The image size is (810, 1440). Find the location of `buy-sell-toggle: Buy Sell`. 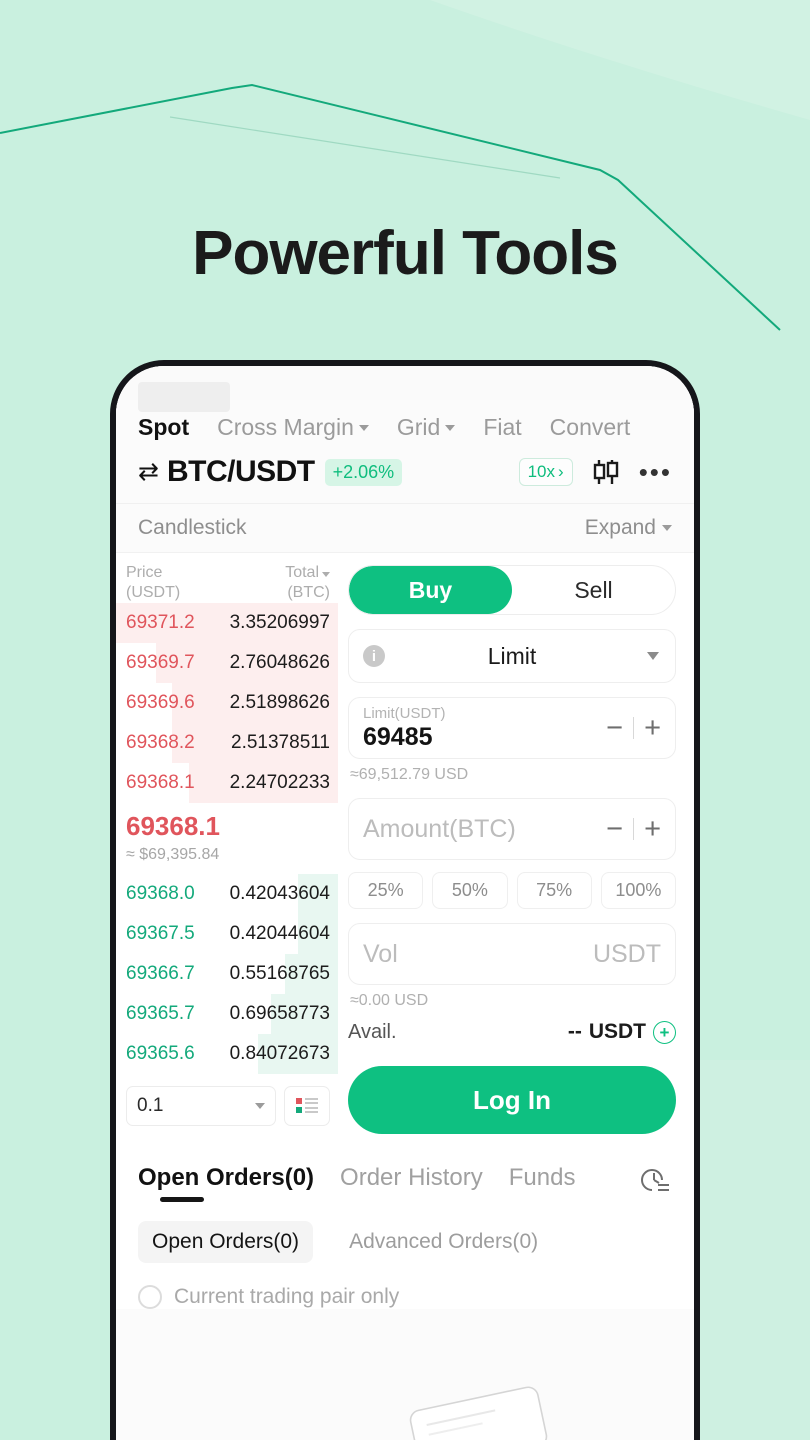

buy-sell-toggle: Buy Sell is located at coordinates (512, 590).